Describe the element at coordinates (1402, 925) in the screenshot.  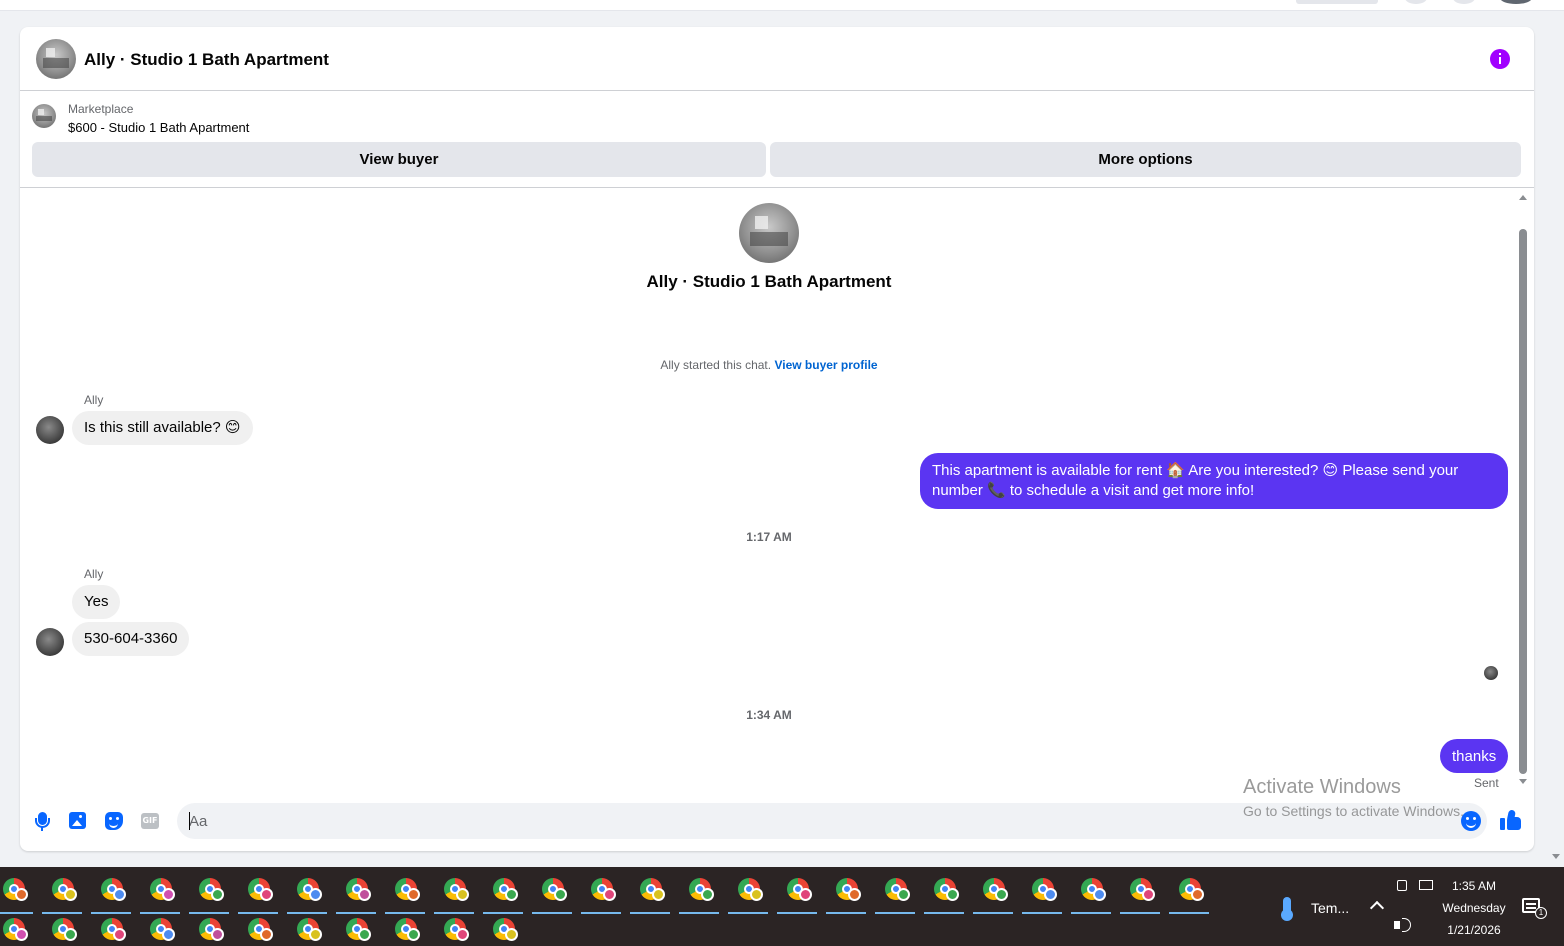
I see `volume-icon` at that location.